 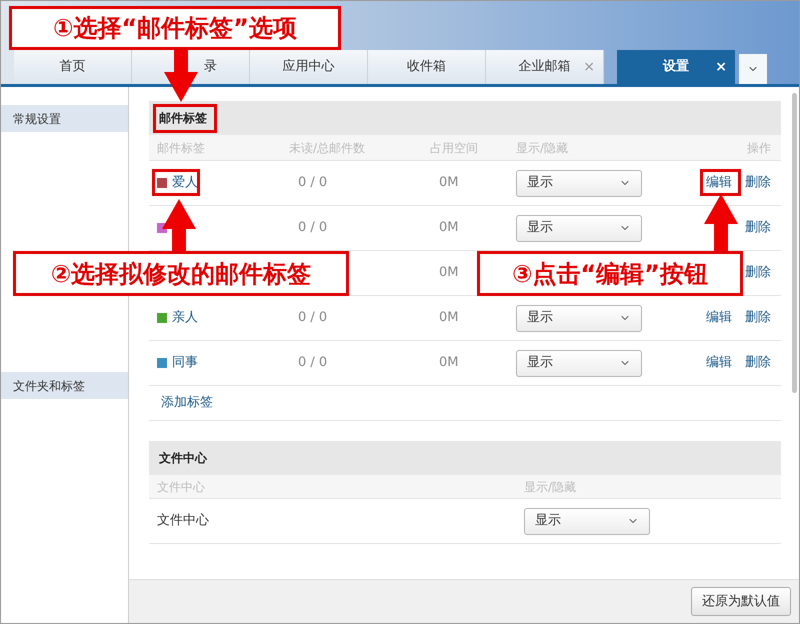 I want to click on restore-defaults-button: 还原为默认值, so click(x=741, y=601).